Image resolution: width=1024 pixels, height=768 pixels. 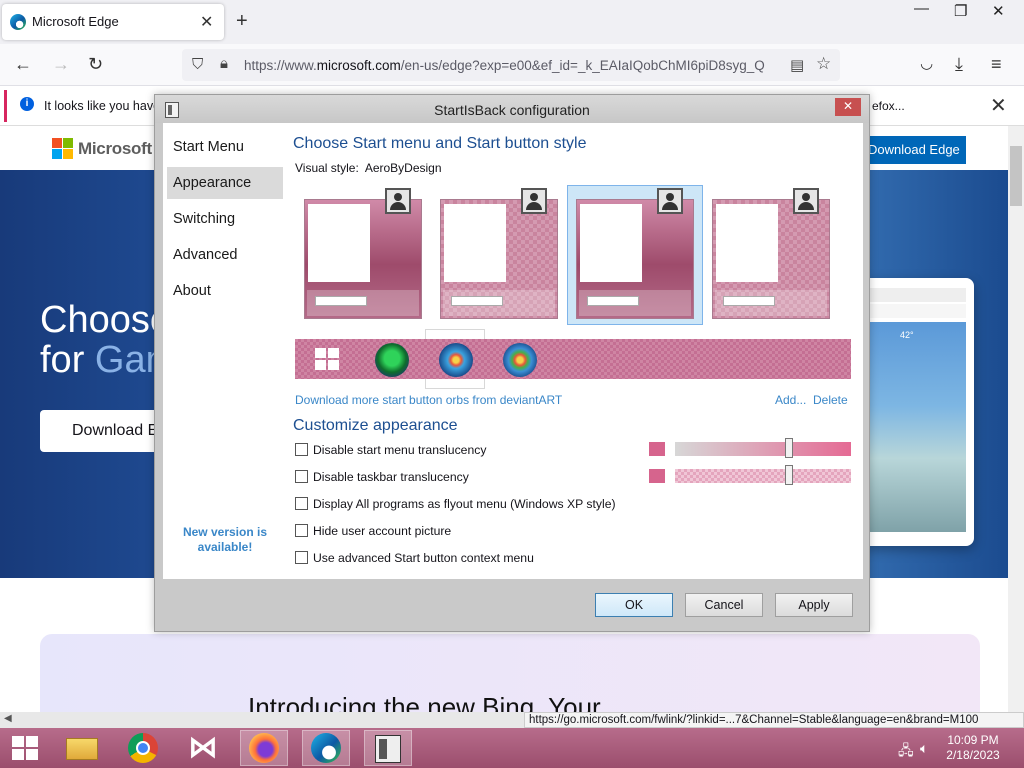 I want to click on start-button-icon, so click(x=25, y=748).